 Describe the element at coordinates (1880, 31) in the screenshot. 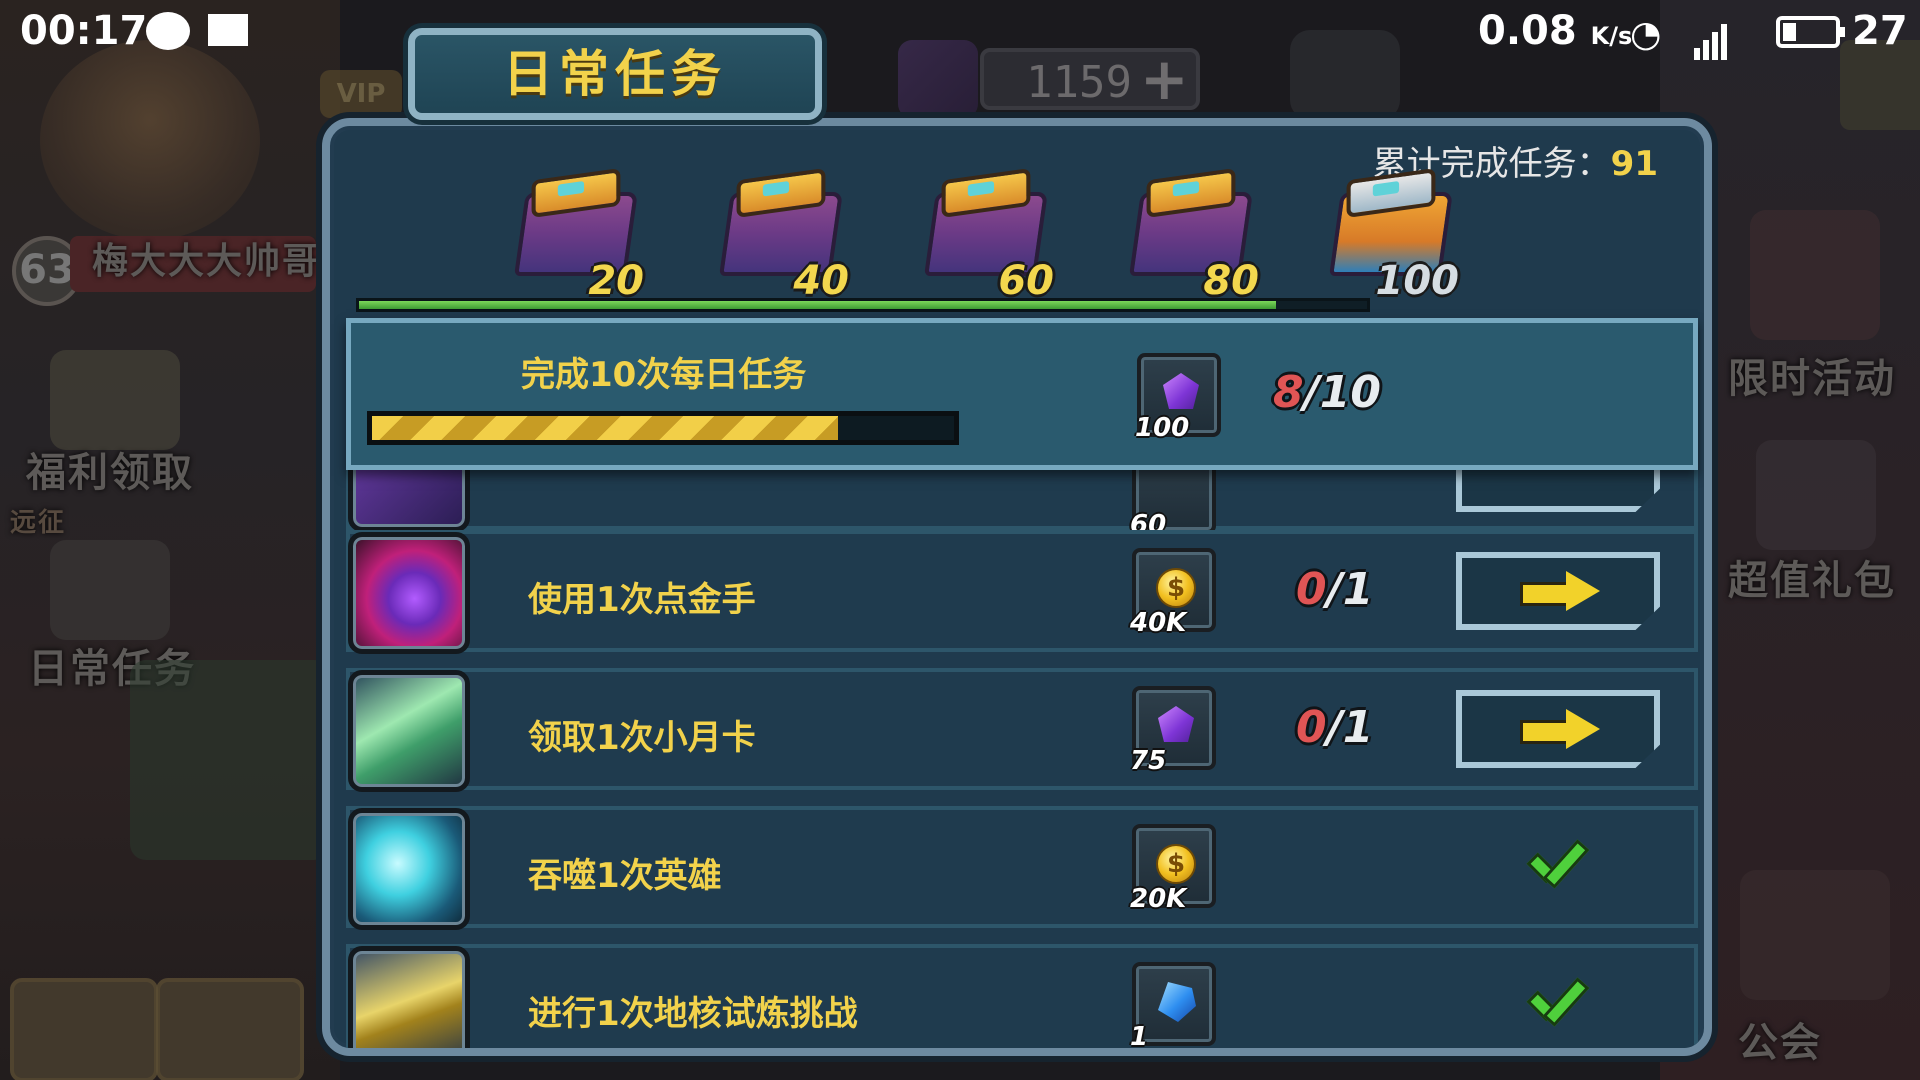

I see `battery-level: 27` at that location.